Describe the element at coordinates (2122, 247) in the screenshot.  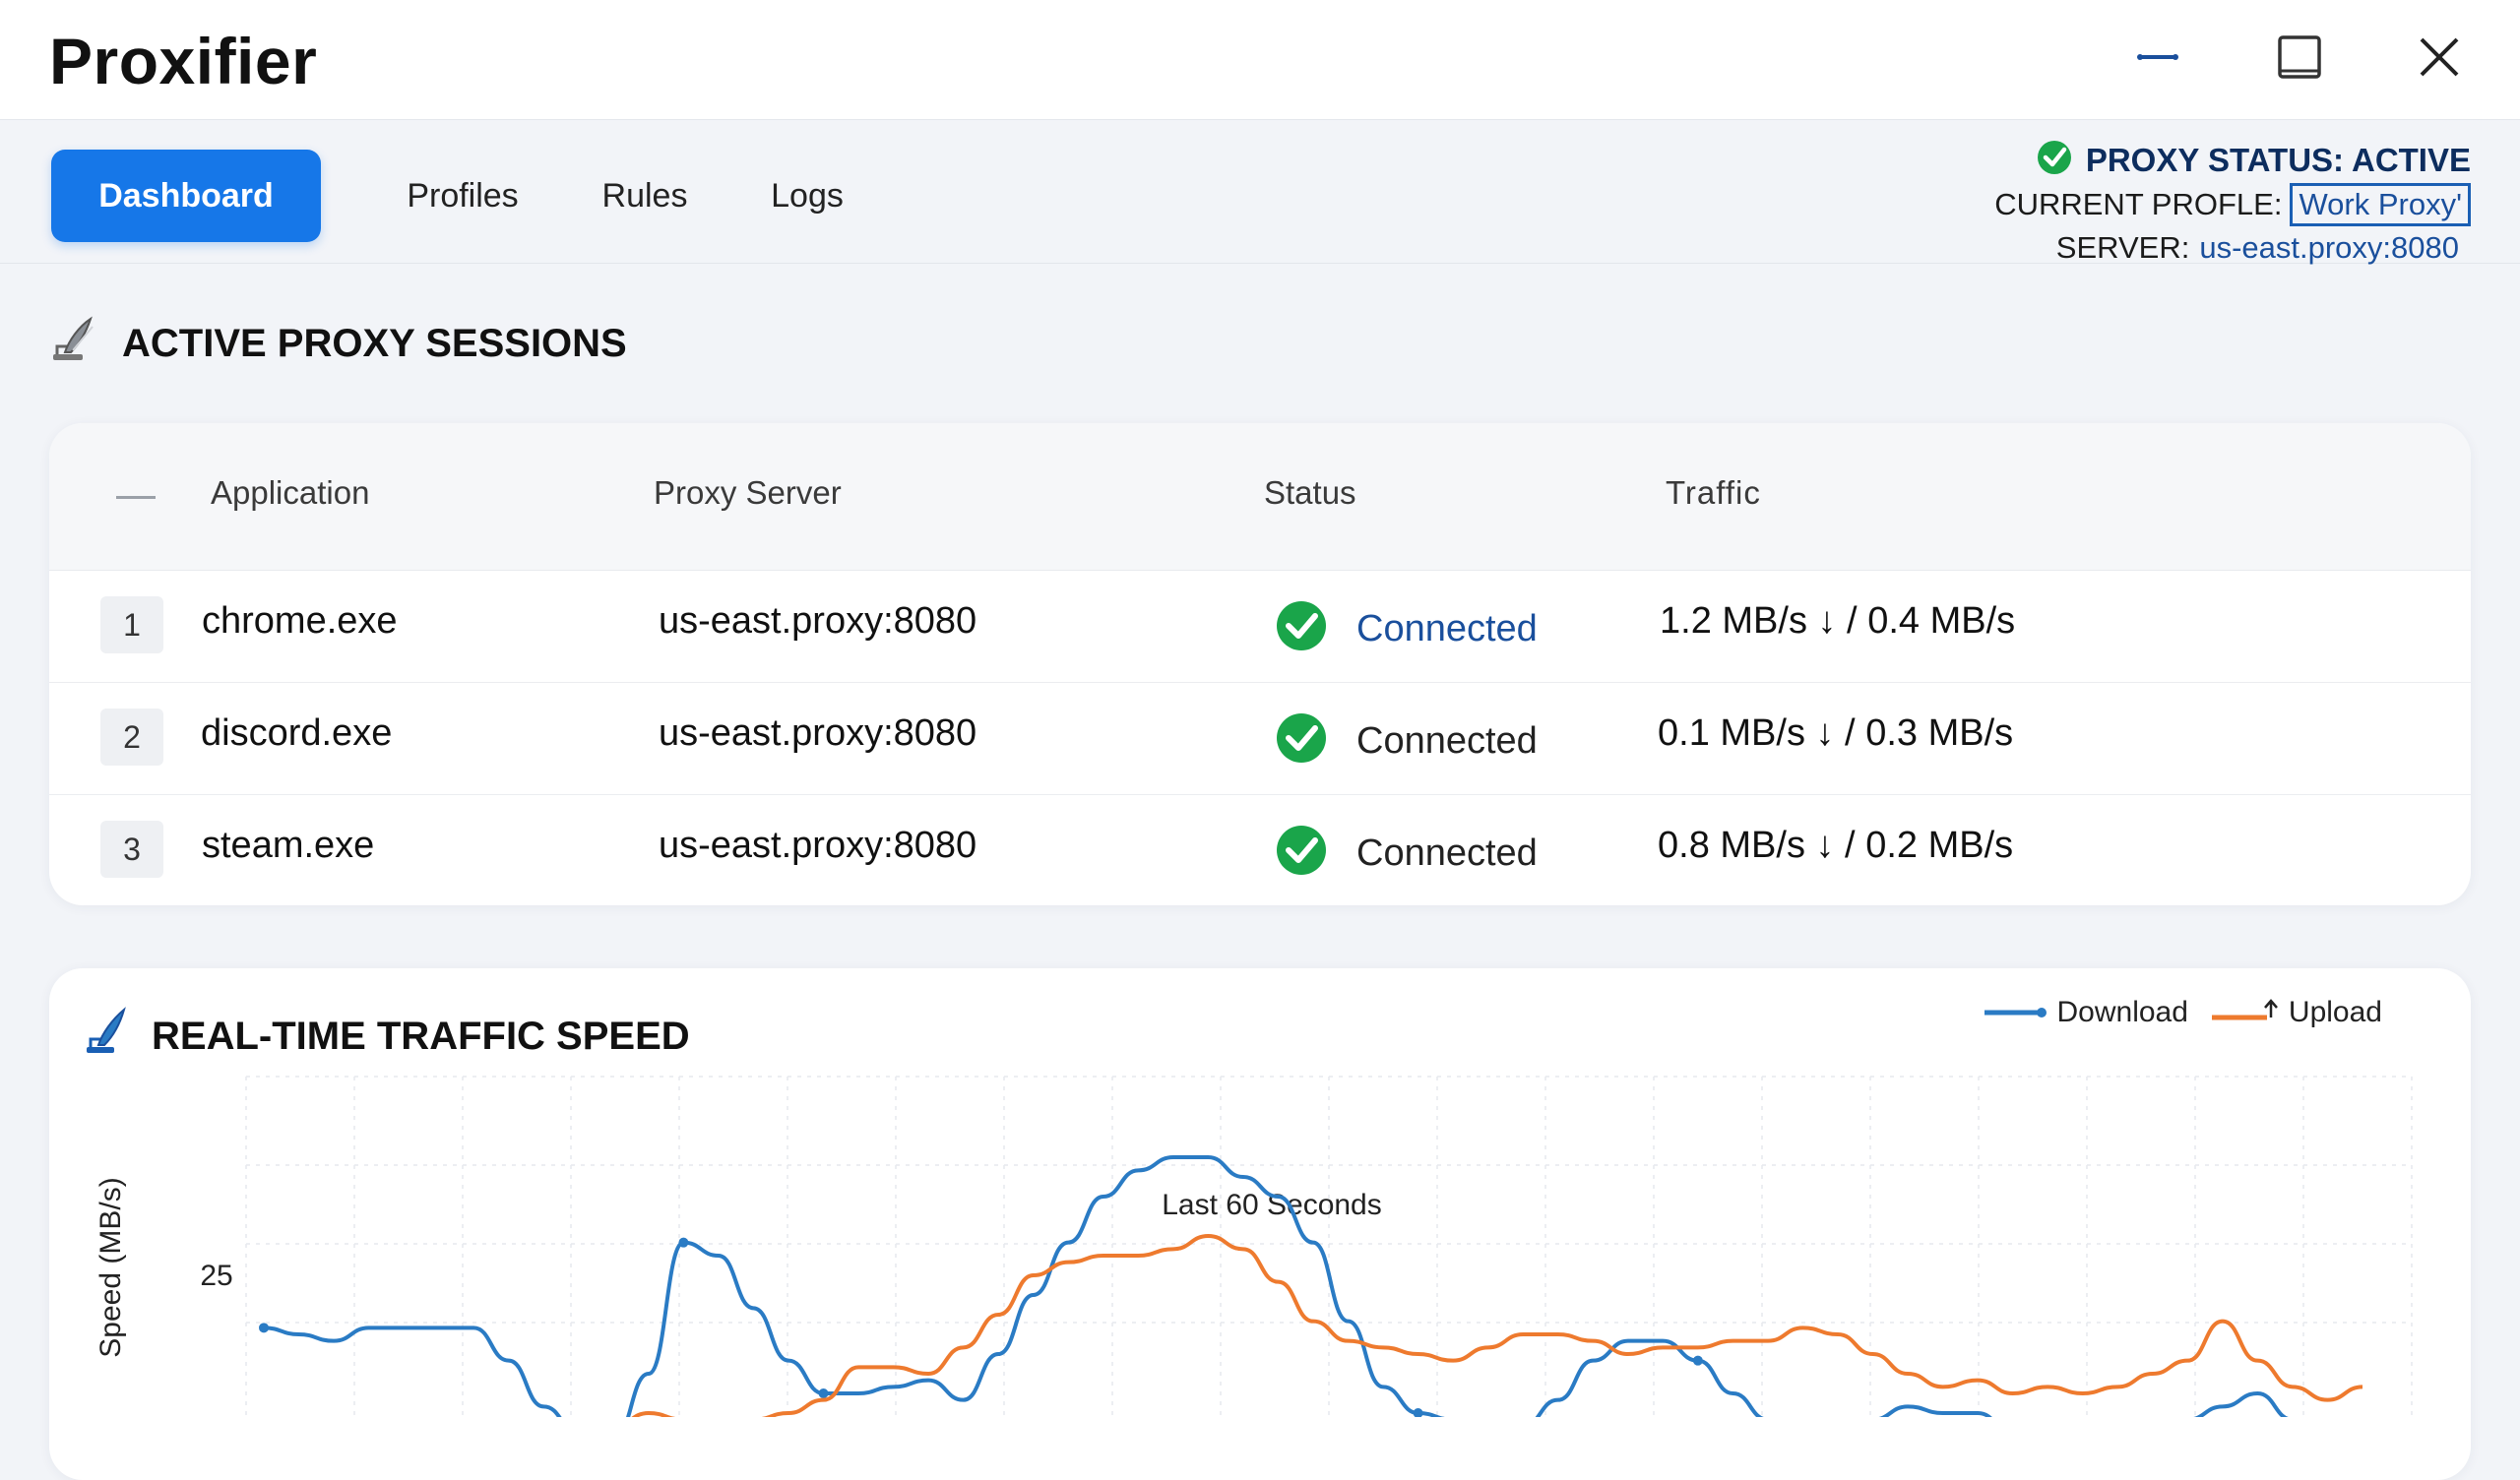
I see `server-label: SERVER:` at that location.